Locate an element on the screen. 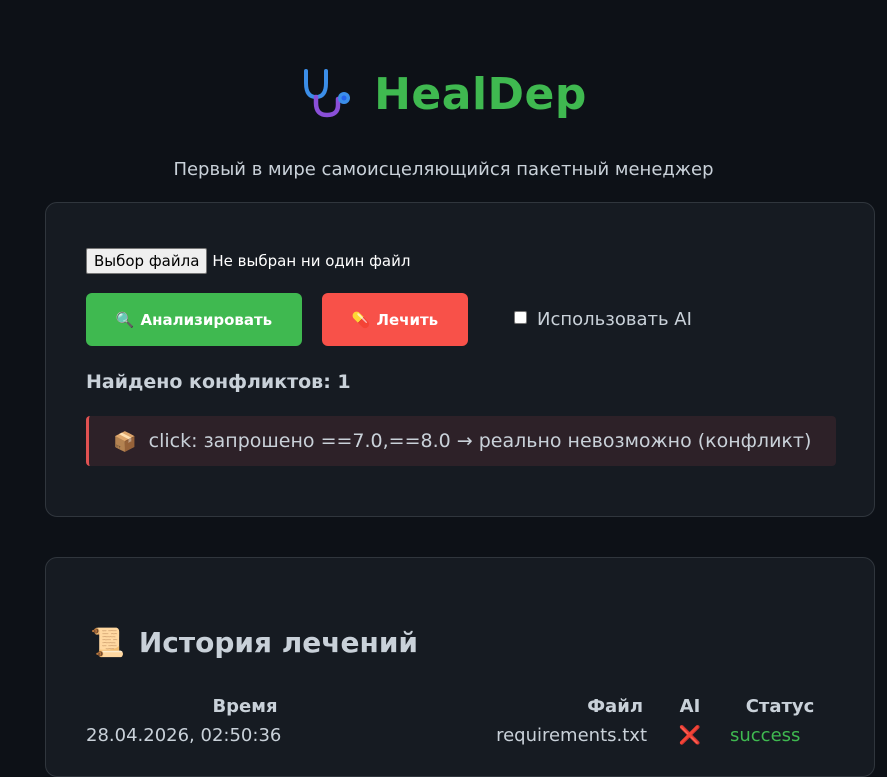 This screenshot has width=887, height=777. file-picker: Выбор файла Не выбран ни один файл is located at coordinates (248, 261).